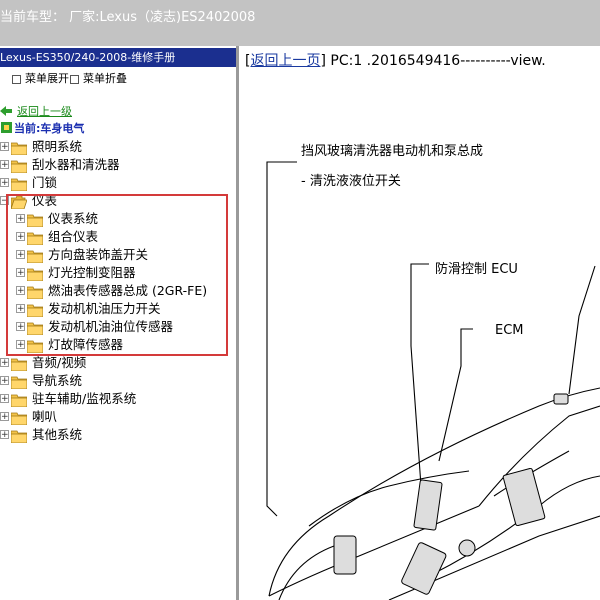  Describe the element at coordinates (351, 181) in the screenshot. I see `washer-level-callout: - 清洗液液位开关` at that location.